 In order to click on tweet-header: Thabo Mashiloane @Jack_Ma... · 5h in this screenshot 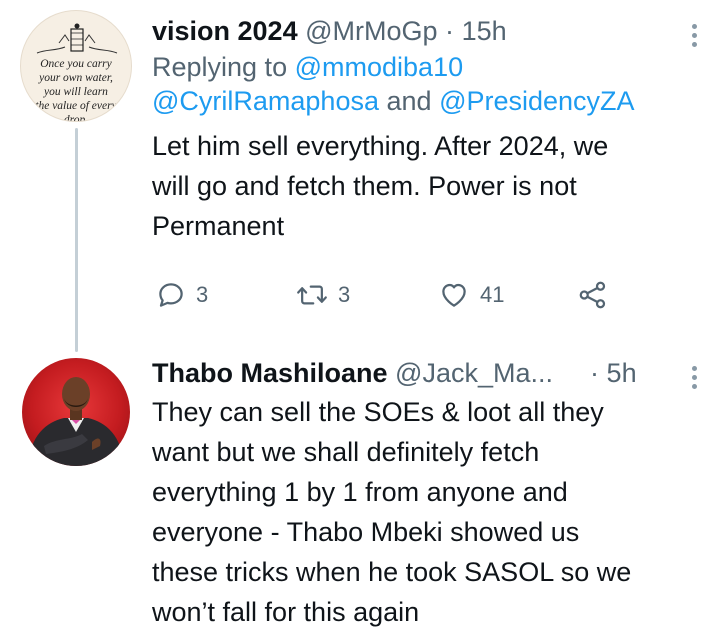, I will do `click(424, 373)`.